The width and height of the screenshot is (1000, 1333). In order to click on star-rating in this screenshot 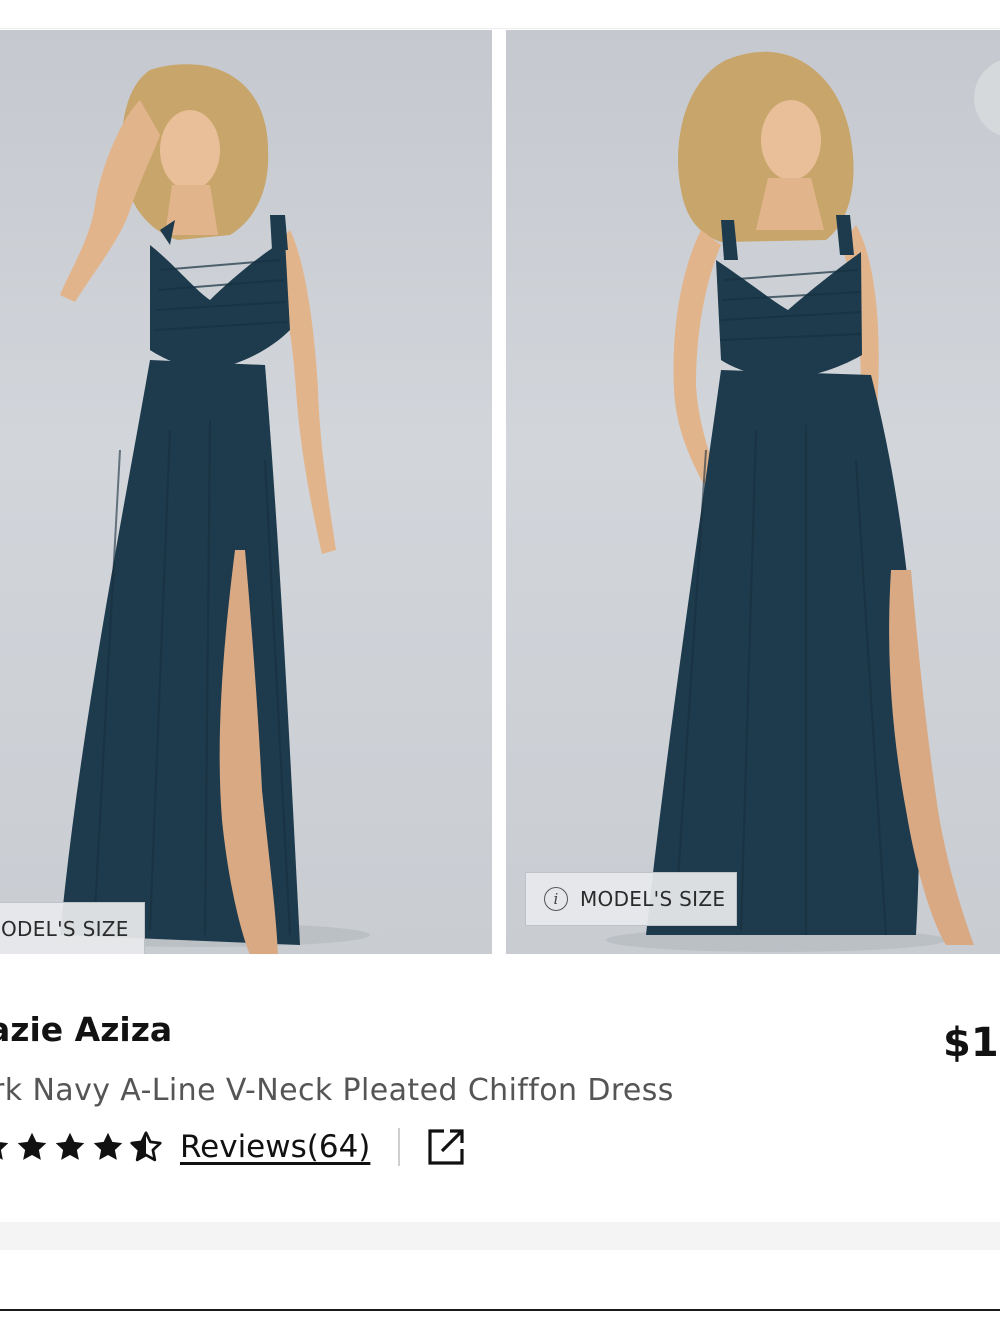, I will do `click(83, 1147)`.